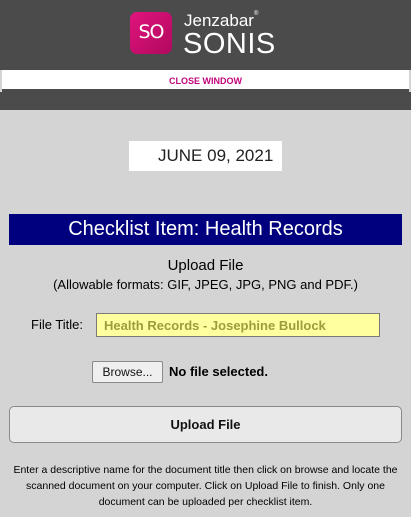 This screenshot has width=411, height=517. Describe the element at coordinates (205, 265) in the screenshot. I see `upload-file-title: Upload File` at that location.